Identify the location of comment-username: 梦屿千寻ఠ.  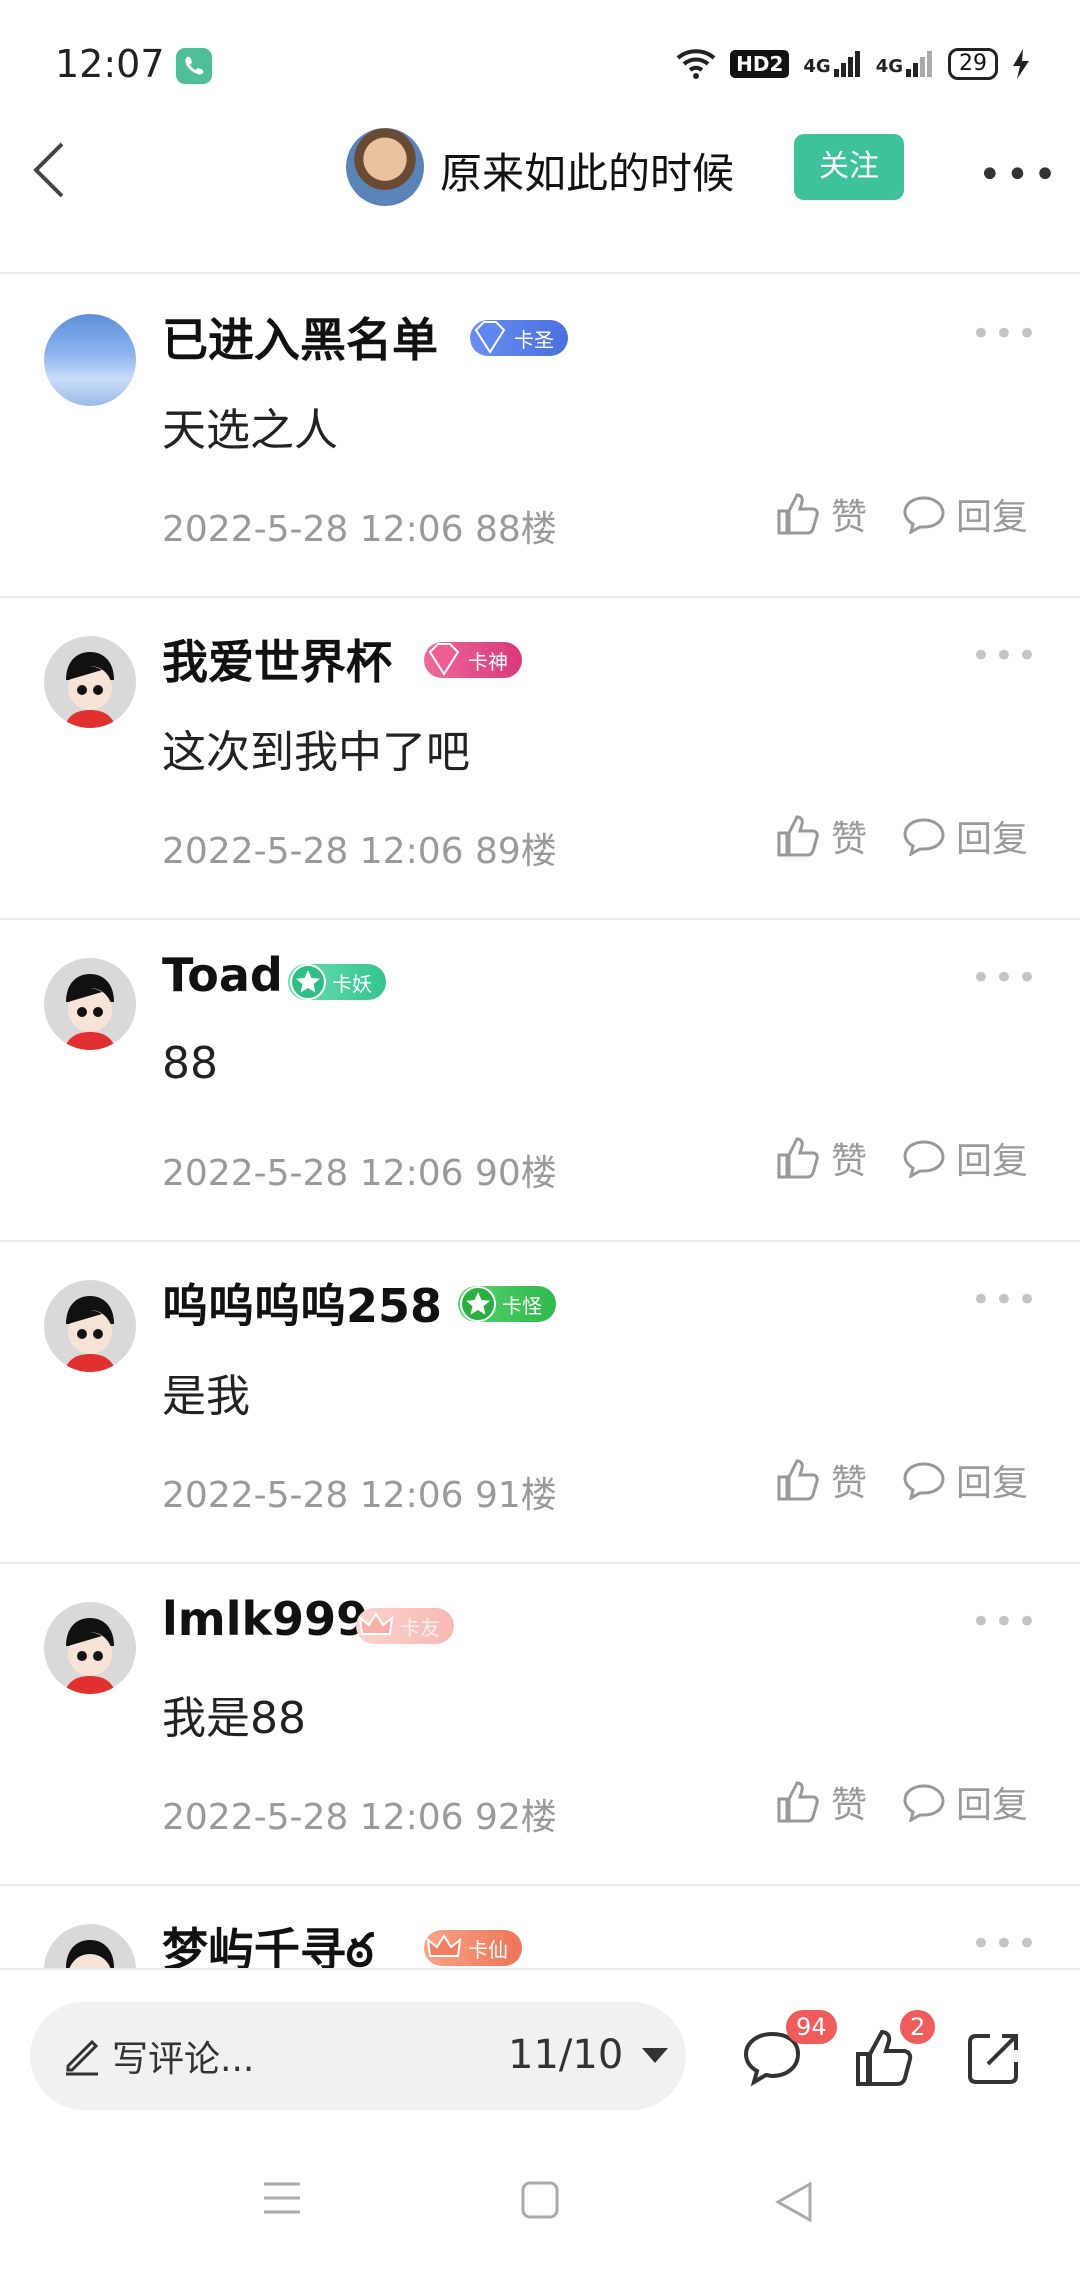
(267, 1941).